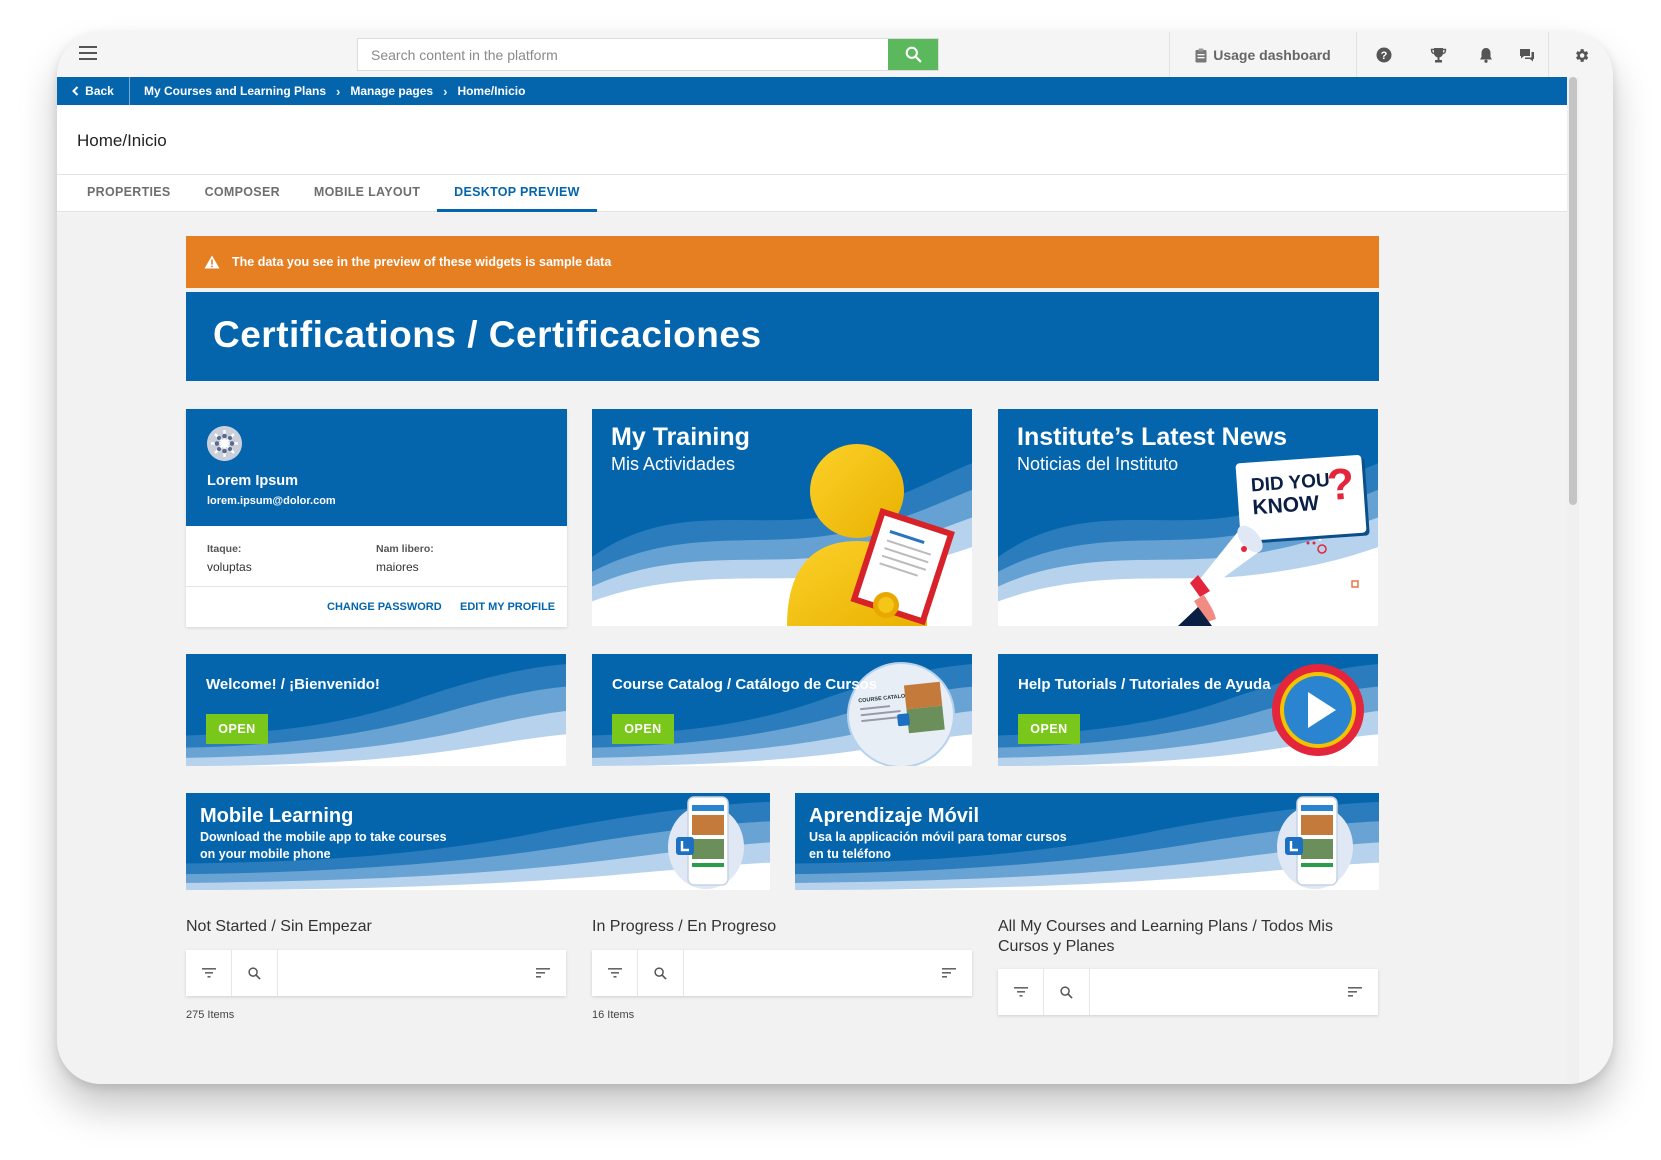 Image resolution: width=1661 pixels, height=1160 pixels. What do you see at coordinates (122, 193) in the screenshot?
I see `tab-properties: PROPERTIES` at bounding box center [122, 193].